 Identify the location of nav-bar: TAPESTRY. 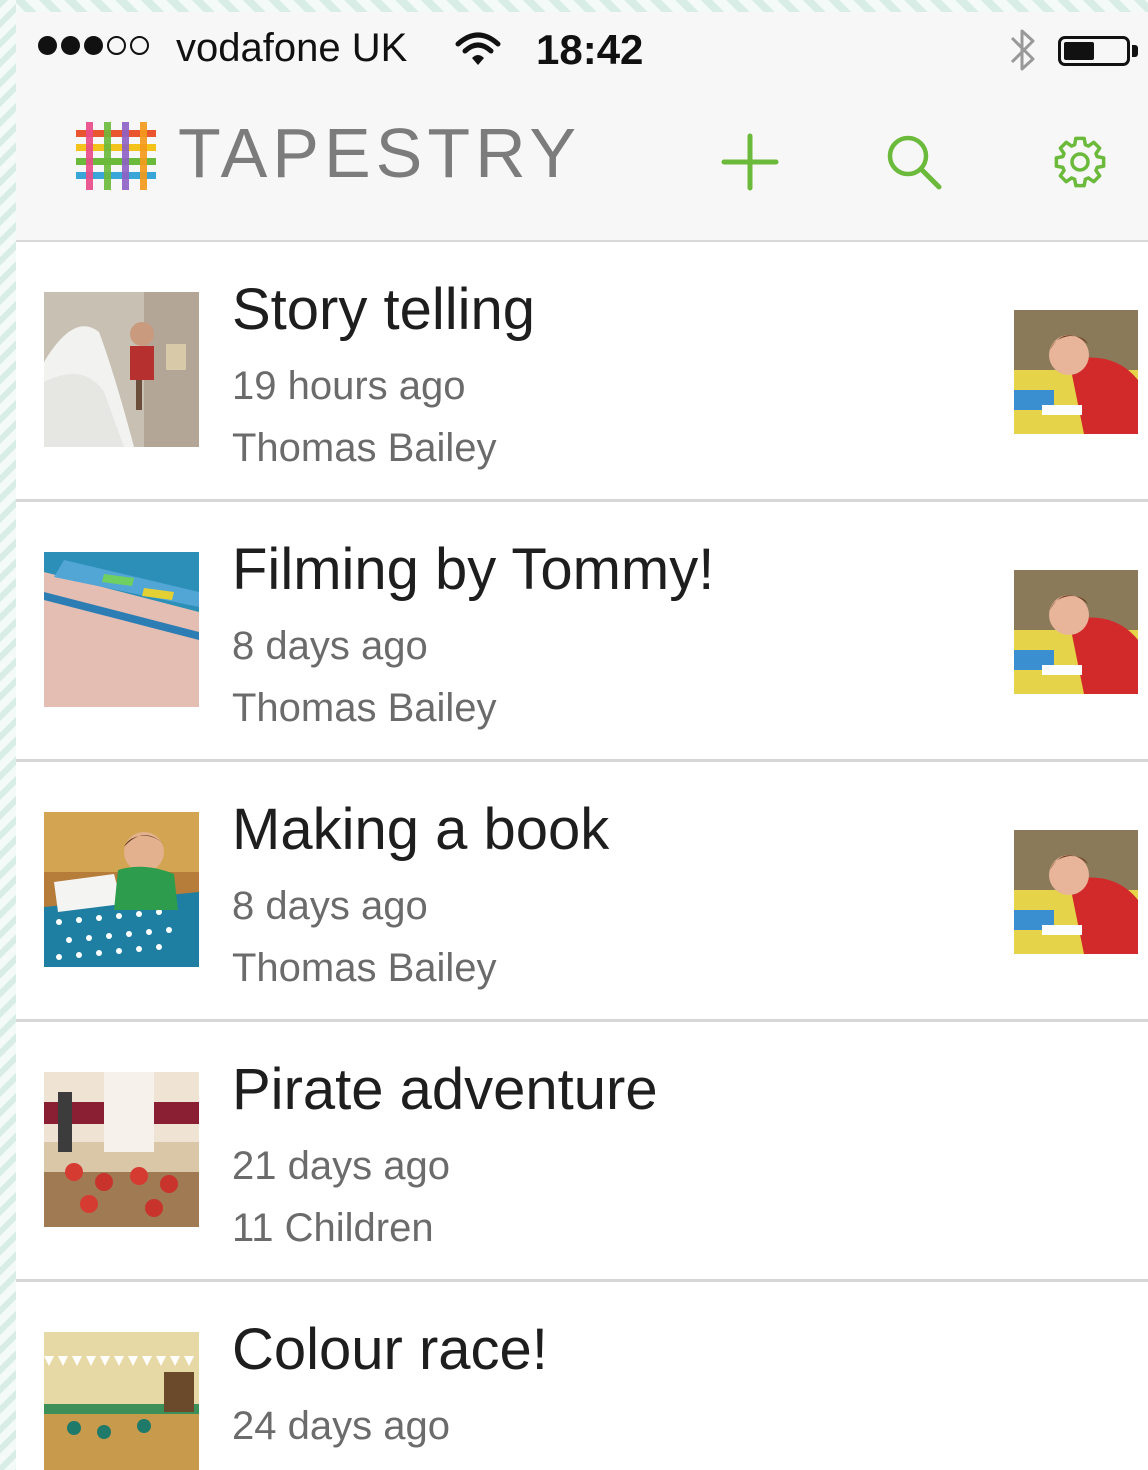
(582, 164).